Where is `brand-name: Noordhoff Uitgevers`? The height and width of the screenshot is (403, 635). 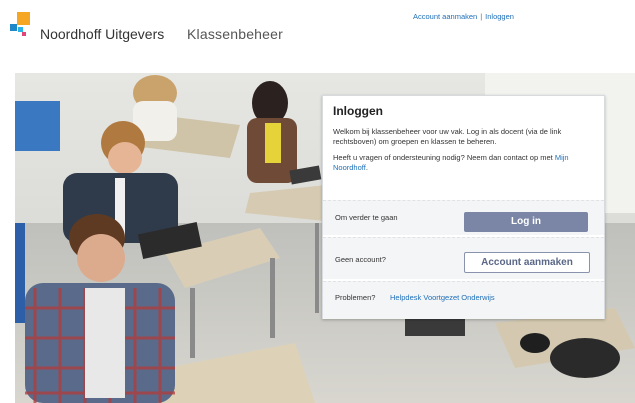 brand-name: Noordhoff Uitgevers is located at coordinates (102, 34).